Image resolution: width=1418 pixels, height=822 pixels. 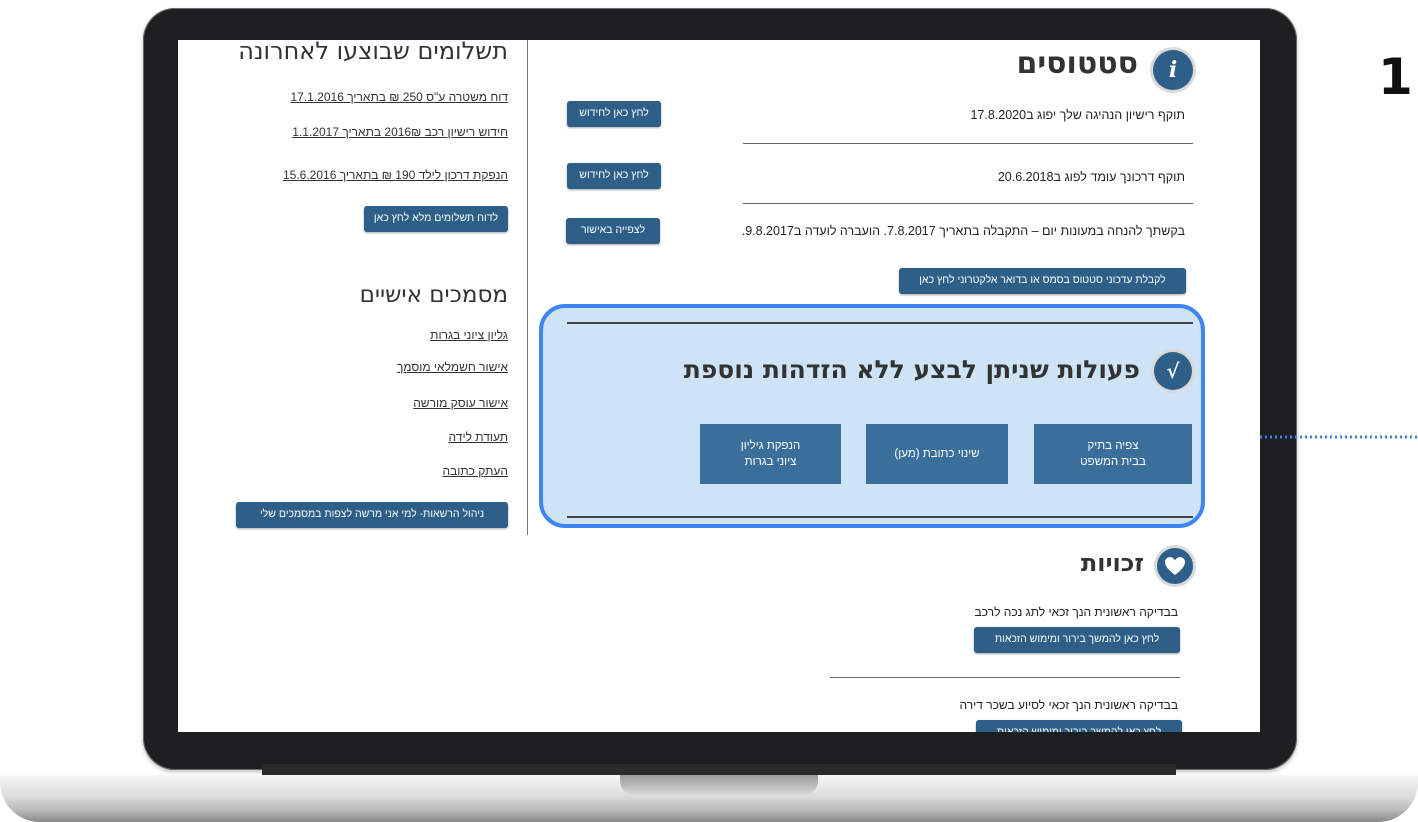 I want to click on payment-link: הנפקת דרכון לילד 190 ₪ בתאריך 15.6.2016, so click(x=395, y=175).